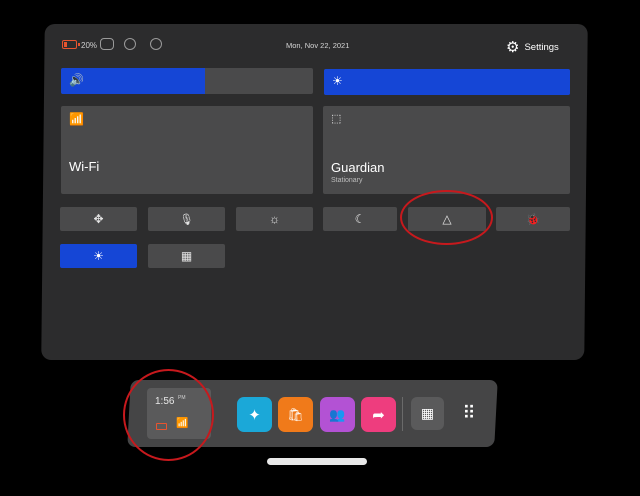 Image resolution: width=640 pixels, height=496 pixels. What do you see at coordinates (446, 150) in the screenshot?
I see `guardian-tile: ⬚ Guardian Stationary` at bounding box center [446, 150].